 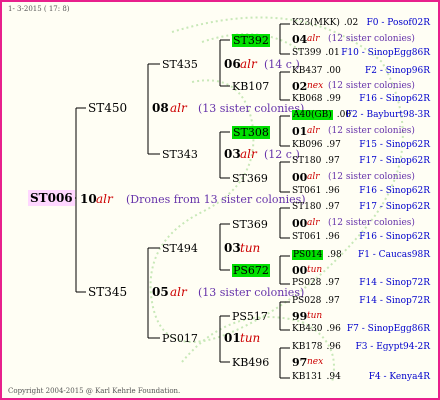 What do you see at coordinates (316, 347) in the screenshot?
I see `gen4-queen: KB178.96` at bounding box center [316, 347].